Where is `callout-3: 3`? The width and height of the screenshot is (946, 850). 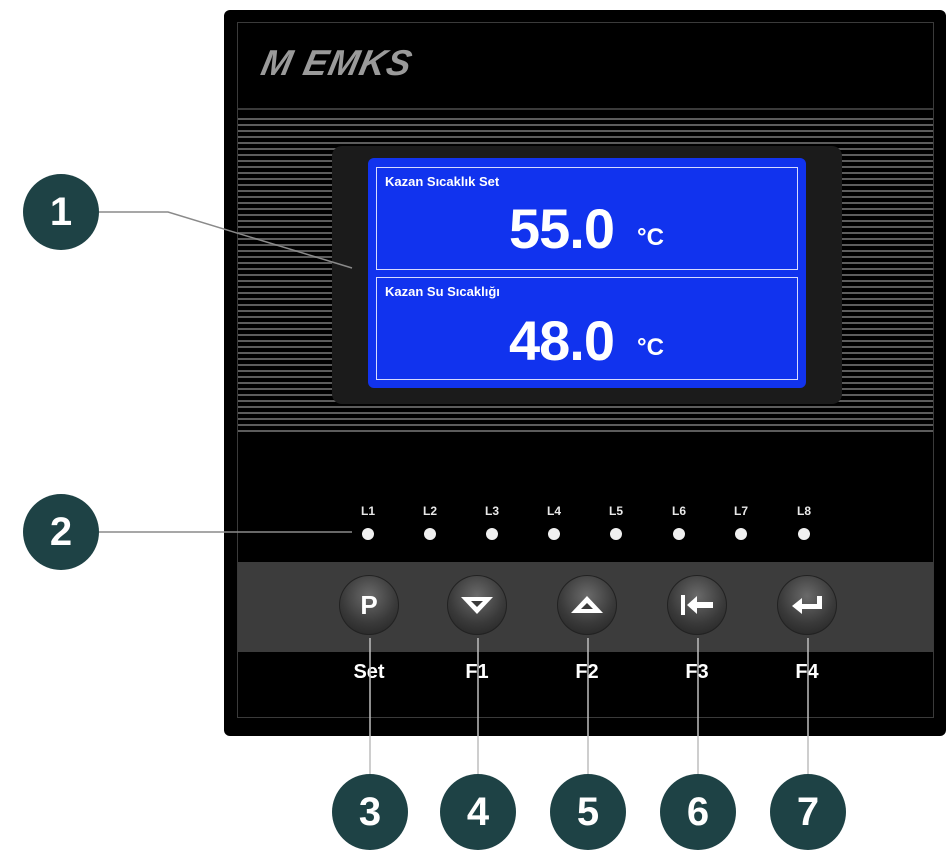 callout-3: 3 is located at coordinates (370, 812).